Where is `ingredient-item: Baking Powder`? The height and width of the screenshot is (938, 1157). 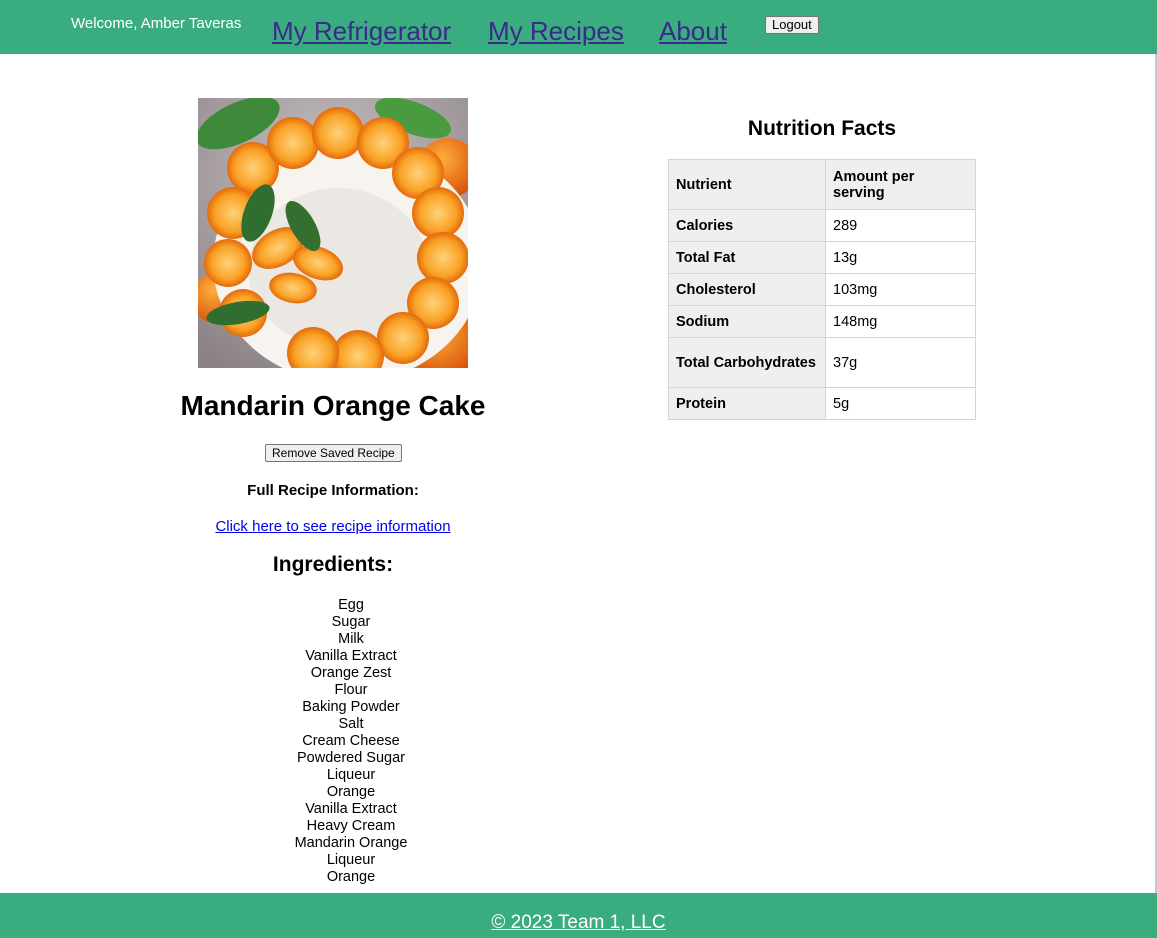 ingredient-item: Baking Powder is located at coordinates (351, 707).